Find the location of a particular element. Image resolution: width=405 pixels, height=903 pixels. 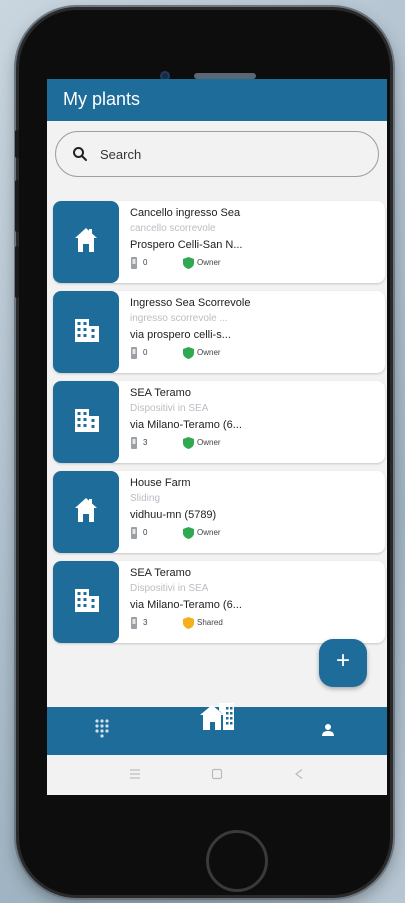

plant-description: Sliding is located at coordinates (145, 498).